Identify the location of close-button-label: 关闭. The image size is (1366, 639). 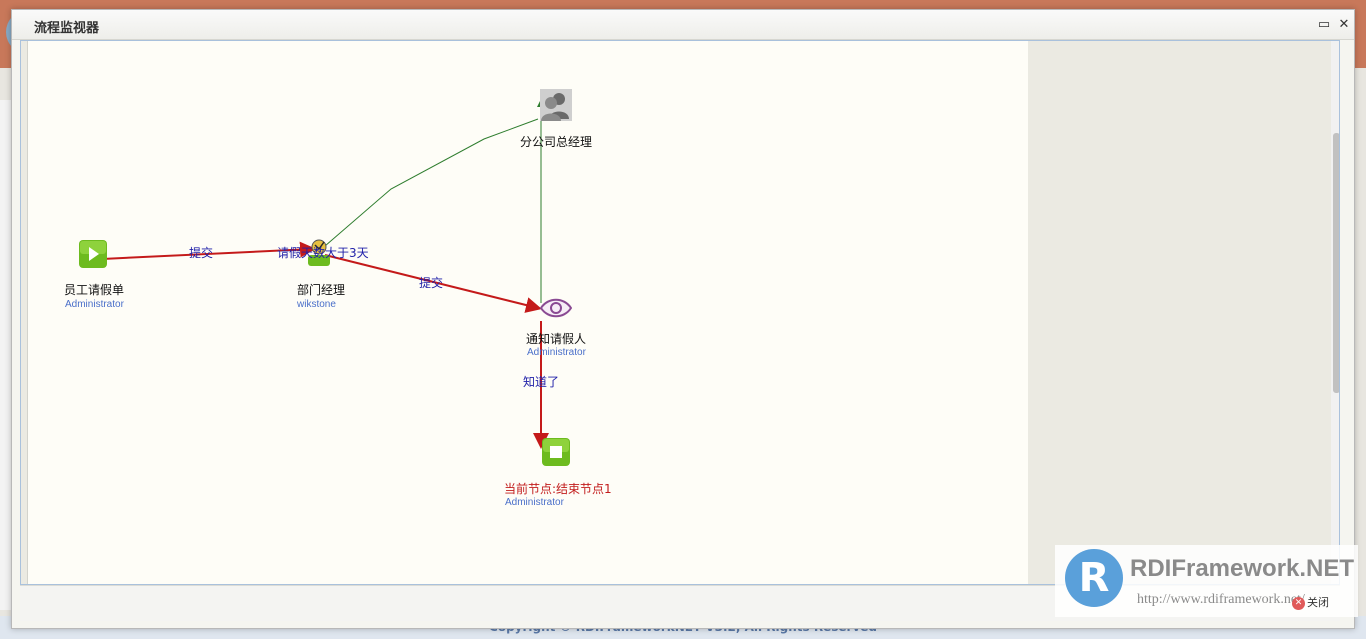
(1318, 602).